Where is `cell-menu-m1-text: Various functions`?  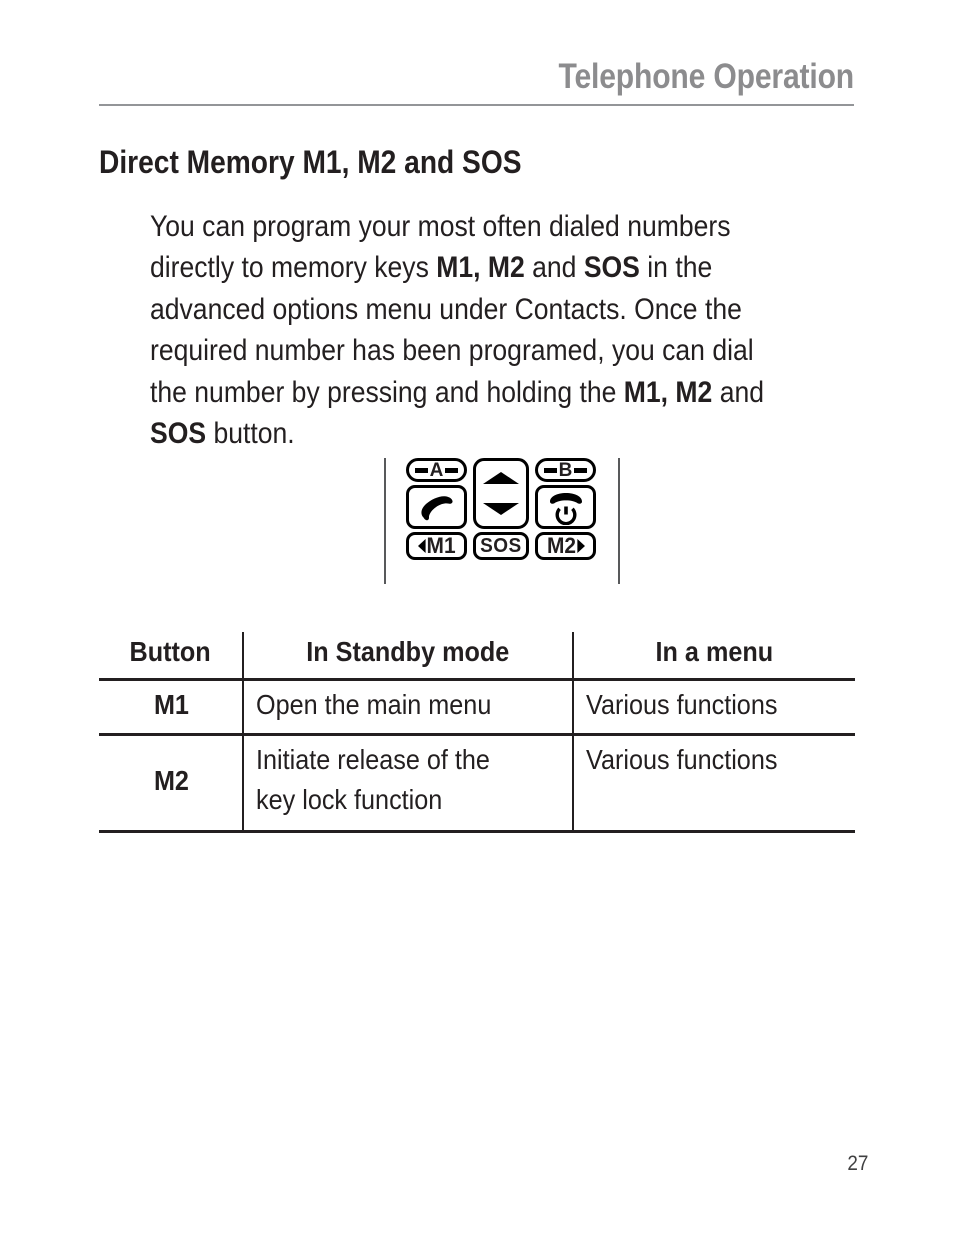
cell-menu-m1-text: Various functions is located at coordinates (682, 704).